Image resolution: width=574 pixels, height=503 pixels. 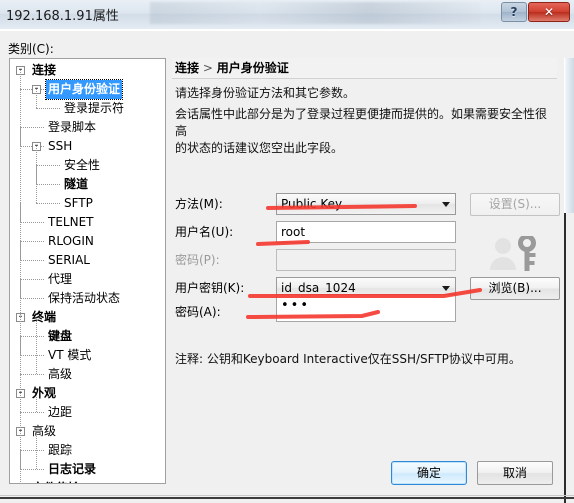 I want to click on category-label: 类别(C):, so click(x=31, y=49).